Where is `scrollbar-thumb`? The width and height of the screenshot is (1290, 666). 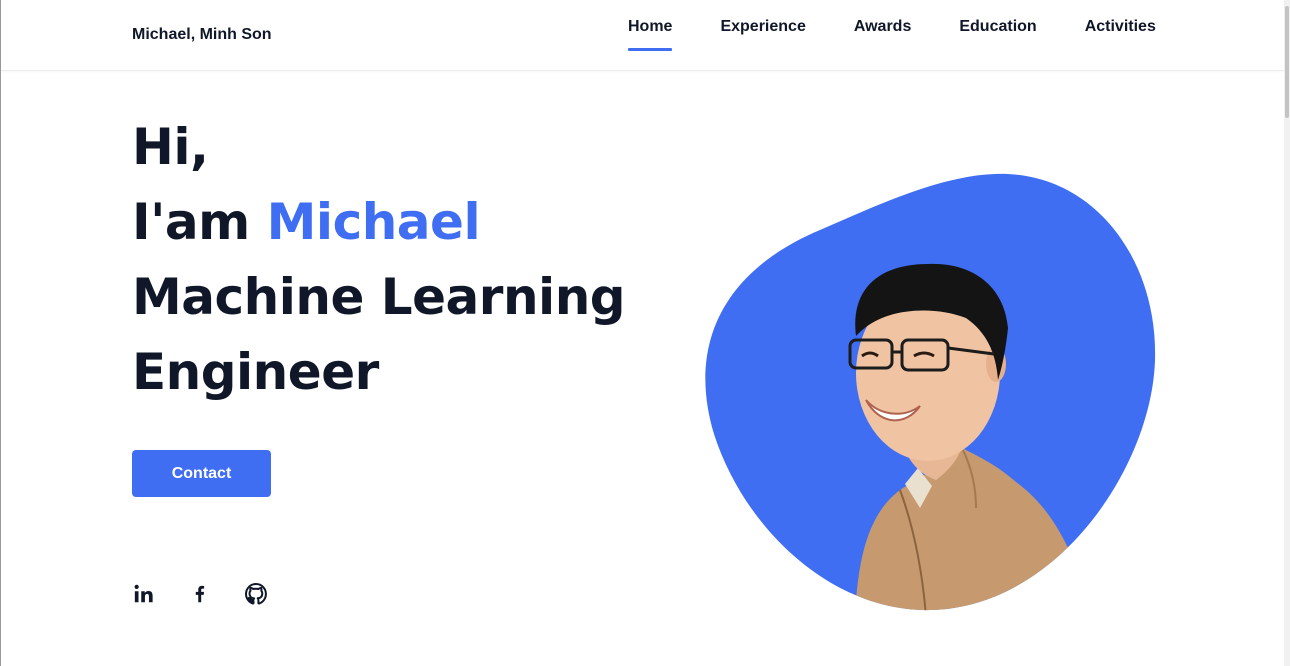 scrollbar-thumb is located at coordinates (1287, 62).